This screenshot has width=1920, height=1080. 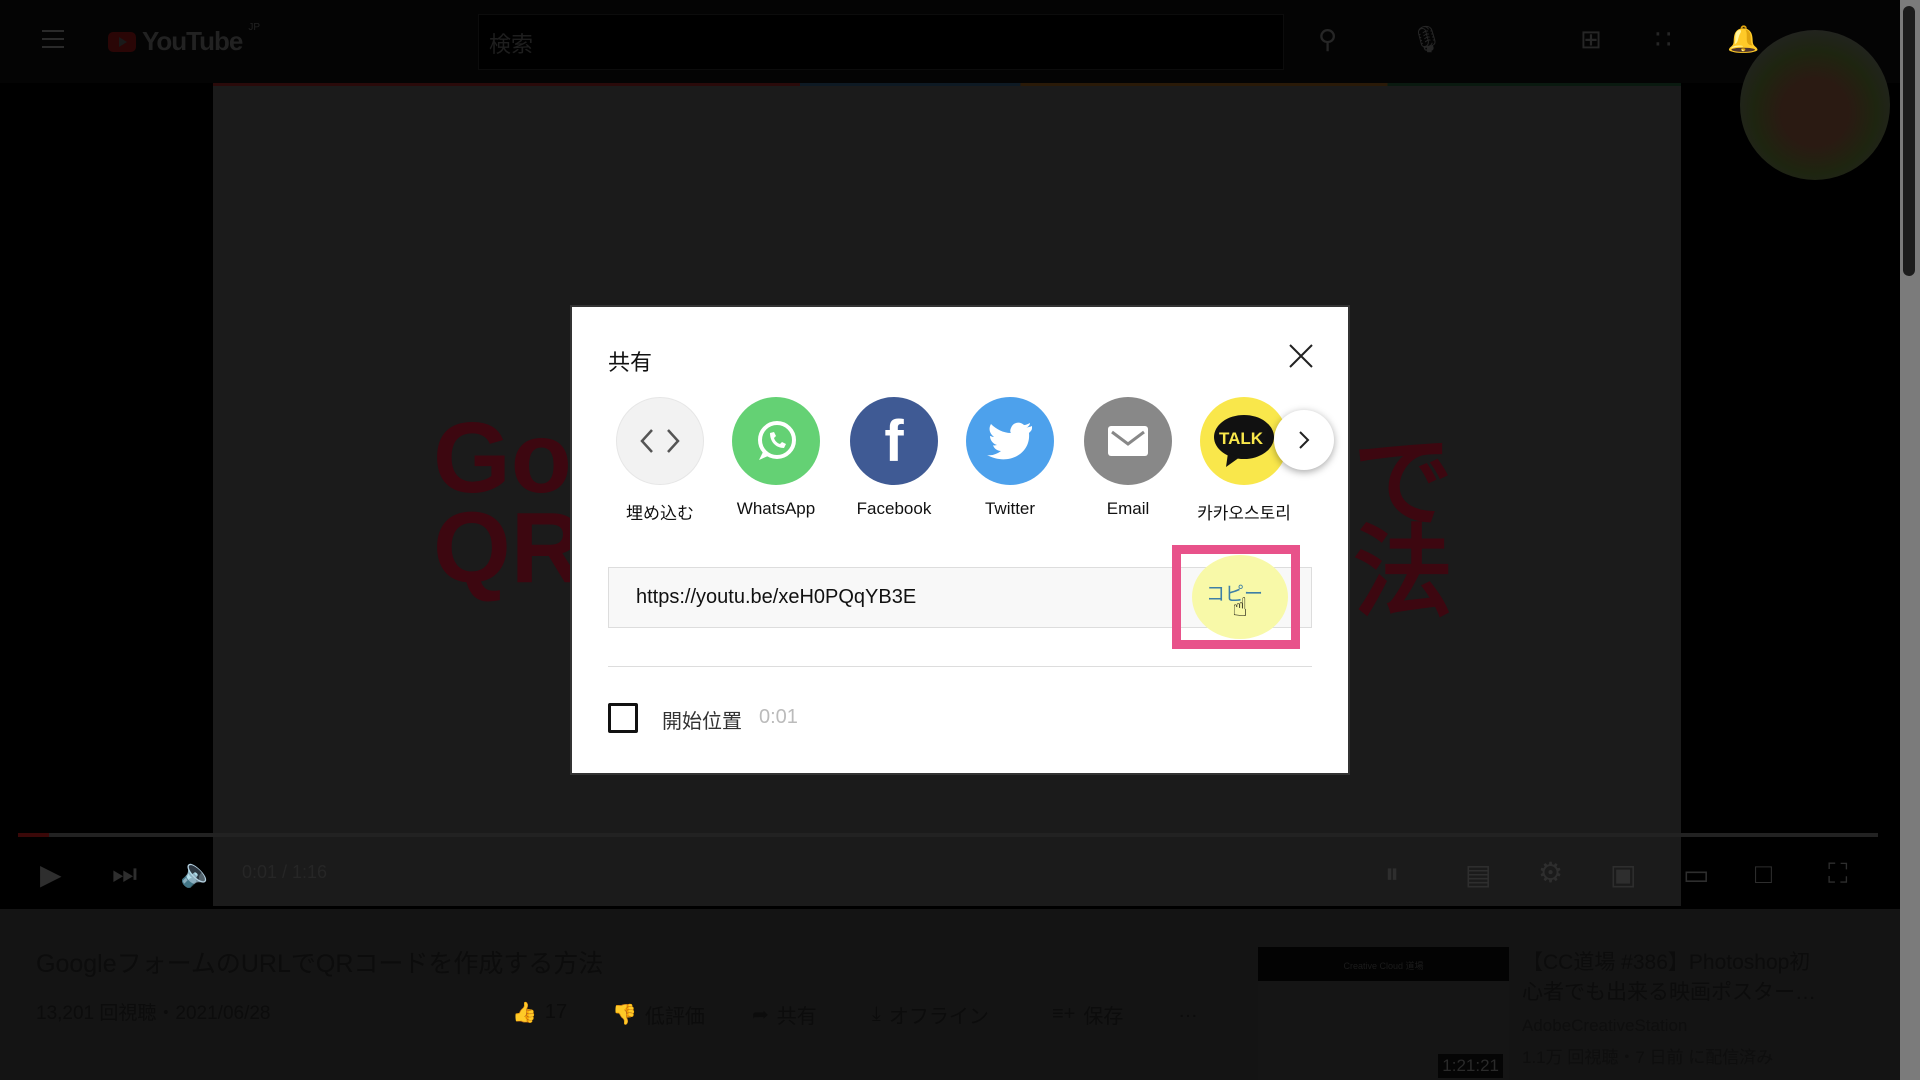 I want to click on scrollbar-thumb, so click(x=1909, y=141).